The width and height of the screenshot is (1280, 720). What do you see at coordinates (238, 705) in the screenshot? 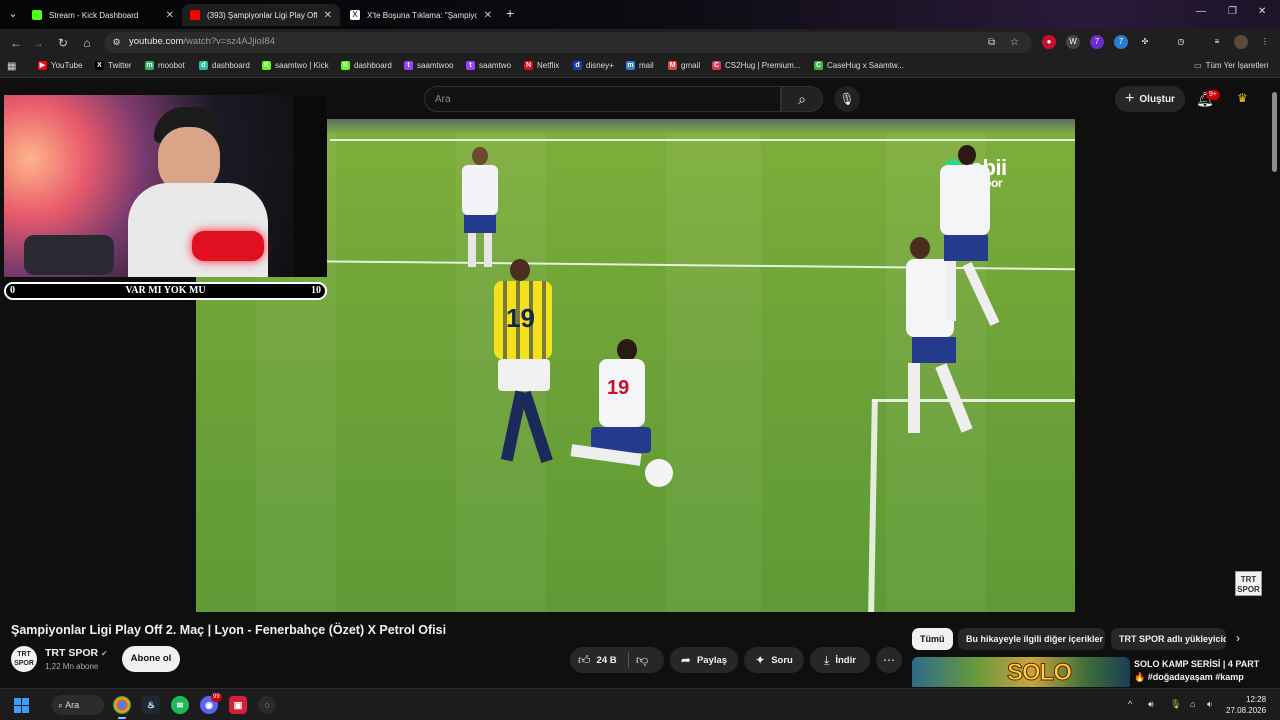
I see `app-icon: ▣` at bounding box center [238, 705].